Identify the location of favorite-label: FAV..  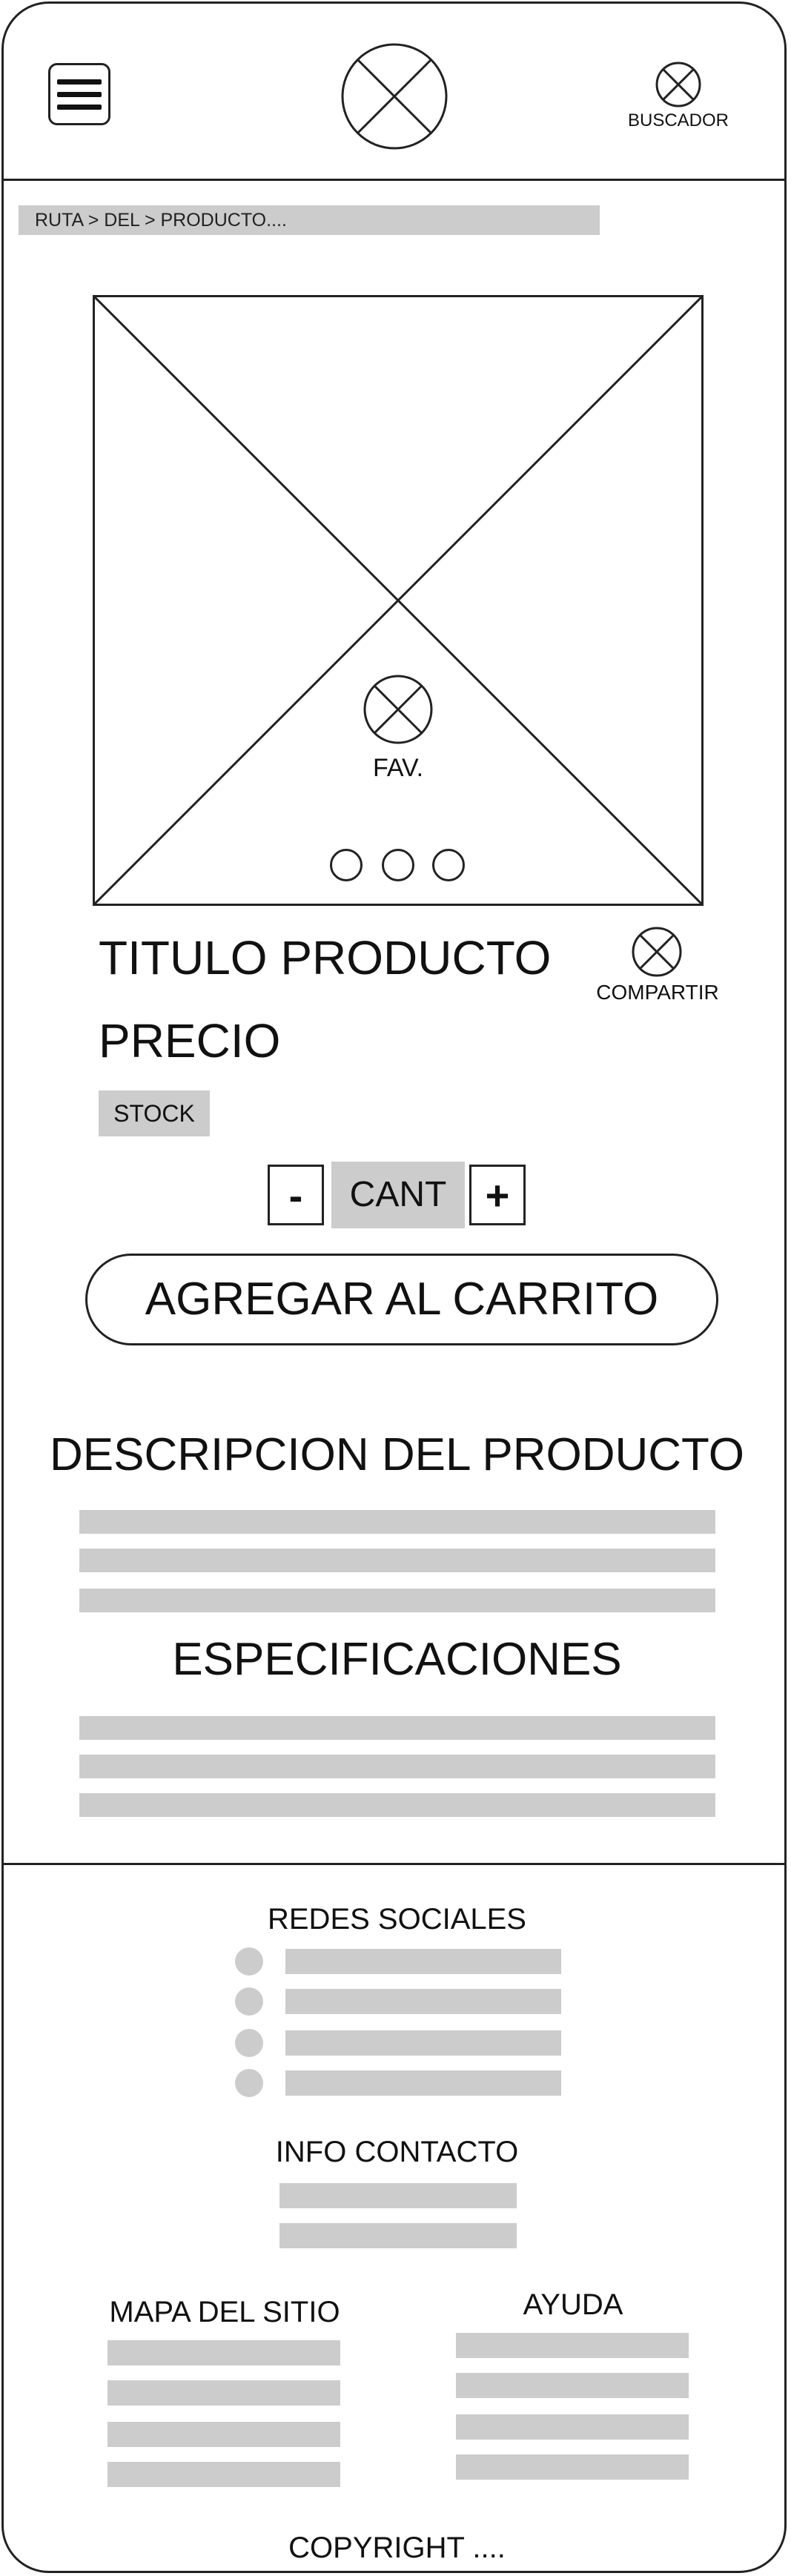
(398, 768).